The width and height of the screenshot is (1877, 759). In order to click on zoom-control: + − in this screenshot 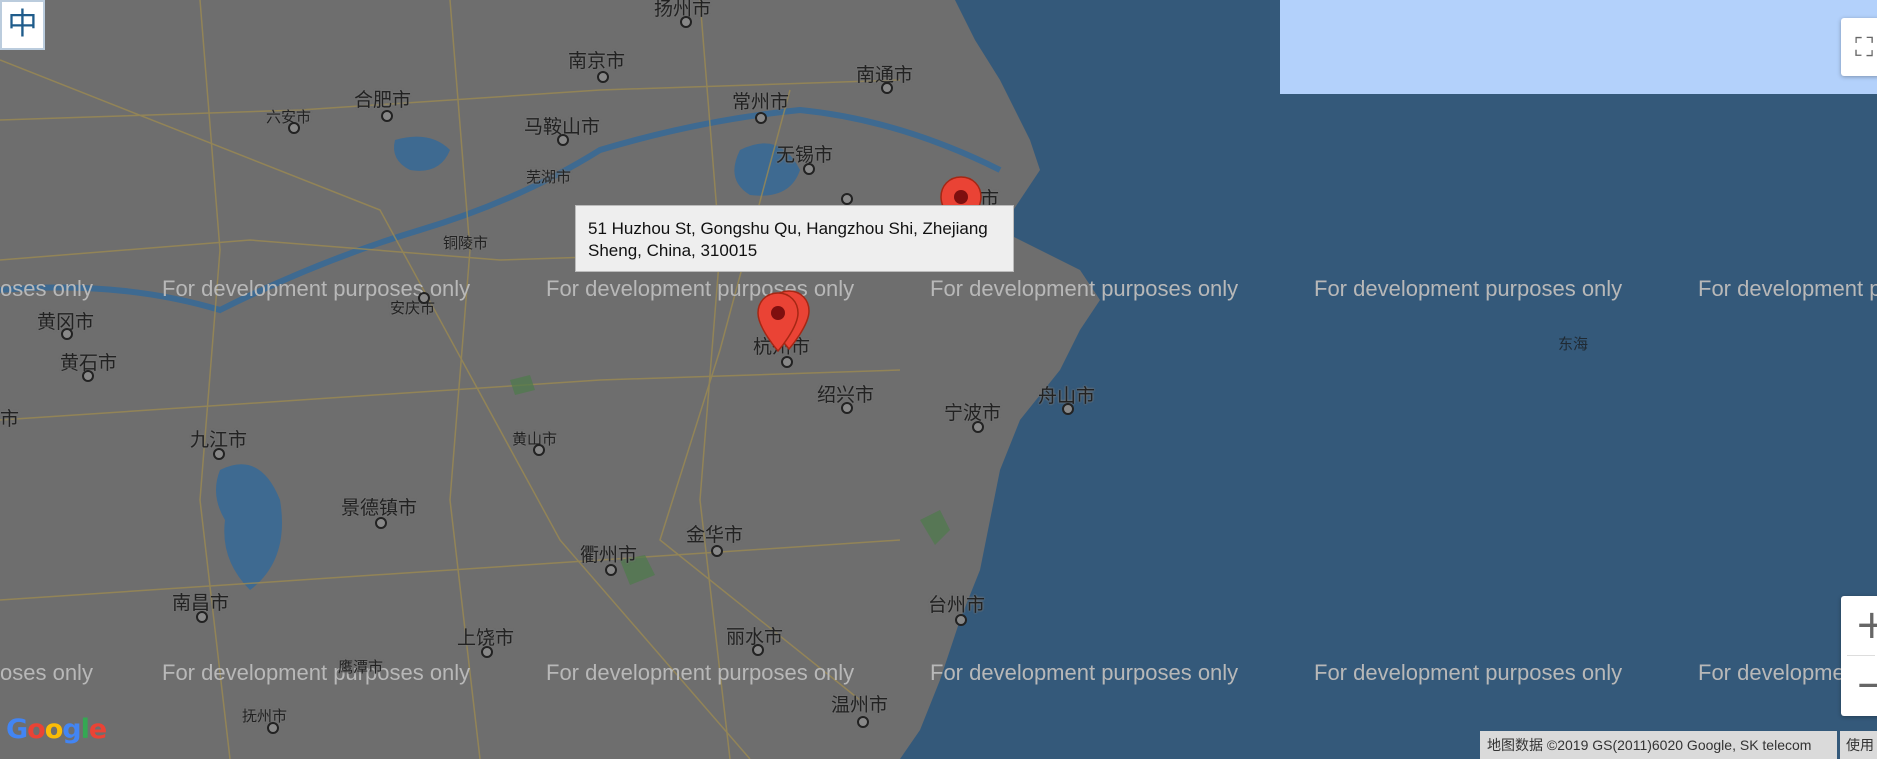, I will do `click(1859, 656)`.